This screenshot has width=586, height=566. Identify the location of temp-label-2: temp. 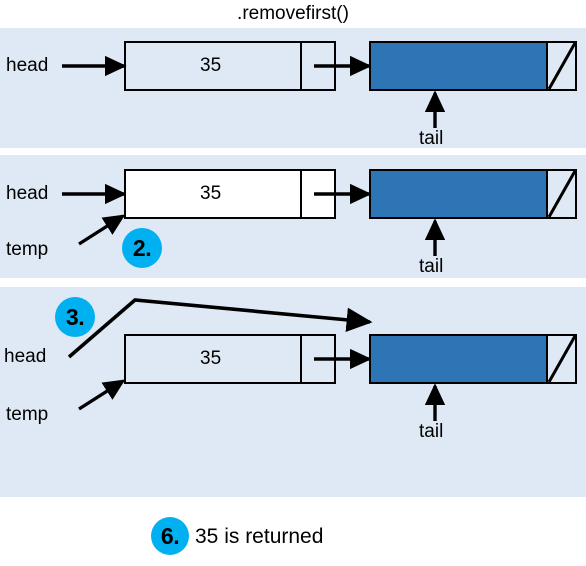
(27, 249).